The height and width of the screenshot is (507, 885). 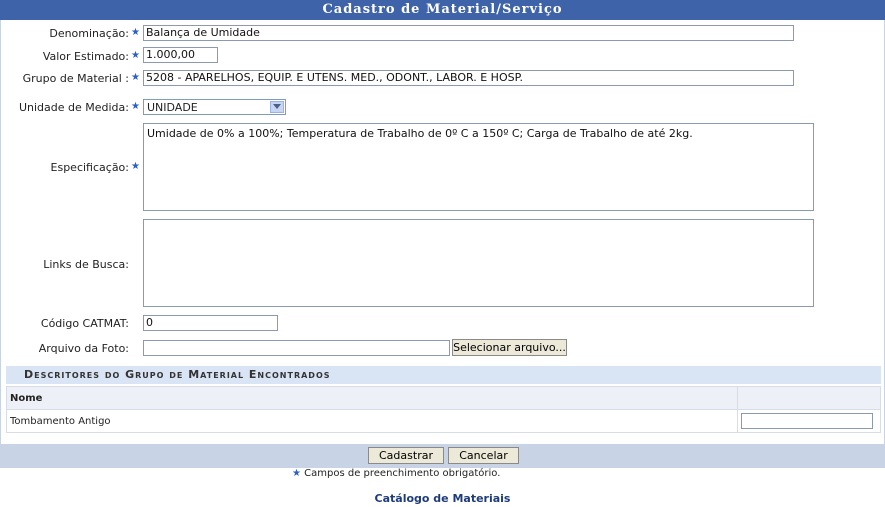 What do you see at coordinates (372, 421) in the screenshot?
I see `descriptor-name: Tombamento Antigo` at bounding box center [372, 421].